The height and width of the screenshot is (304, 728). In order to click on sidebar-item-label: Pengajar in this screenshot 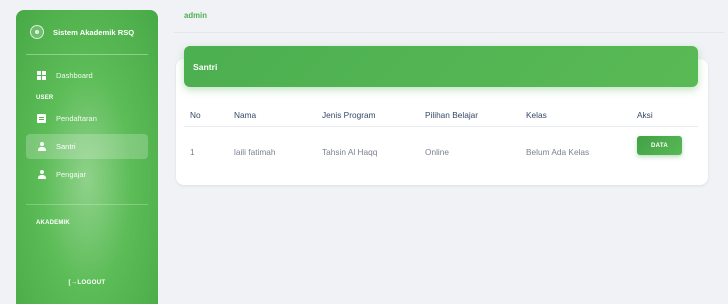, I will do `click(71, 174)`.